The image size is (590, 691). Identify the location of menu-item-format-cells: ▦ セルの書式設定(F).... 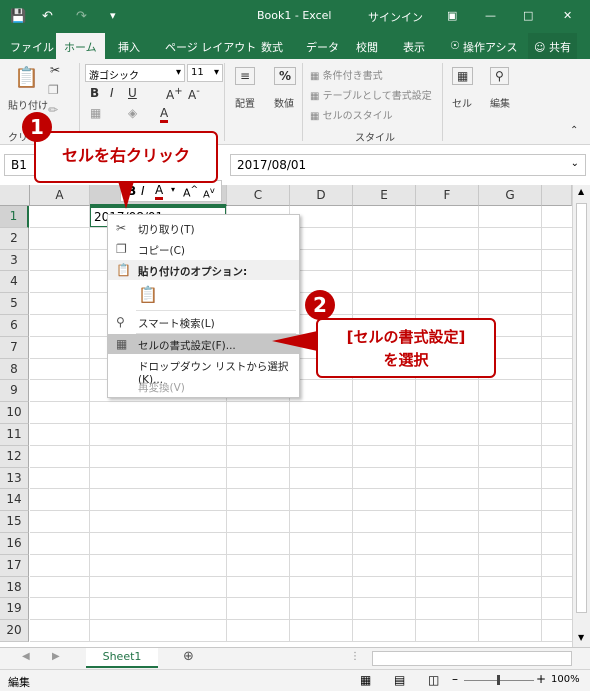
(203, 344).